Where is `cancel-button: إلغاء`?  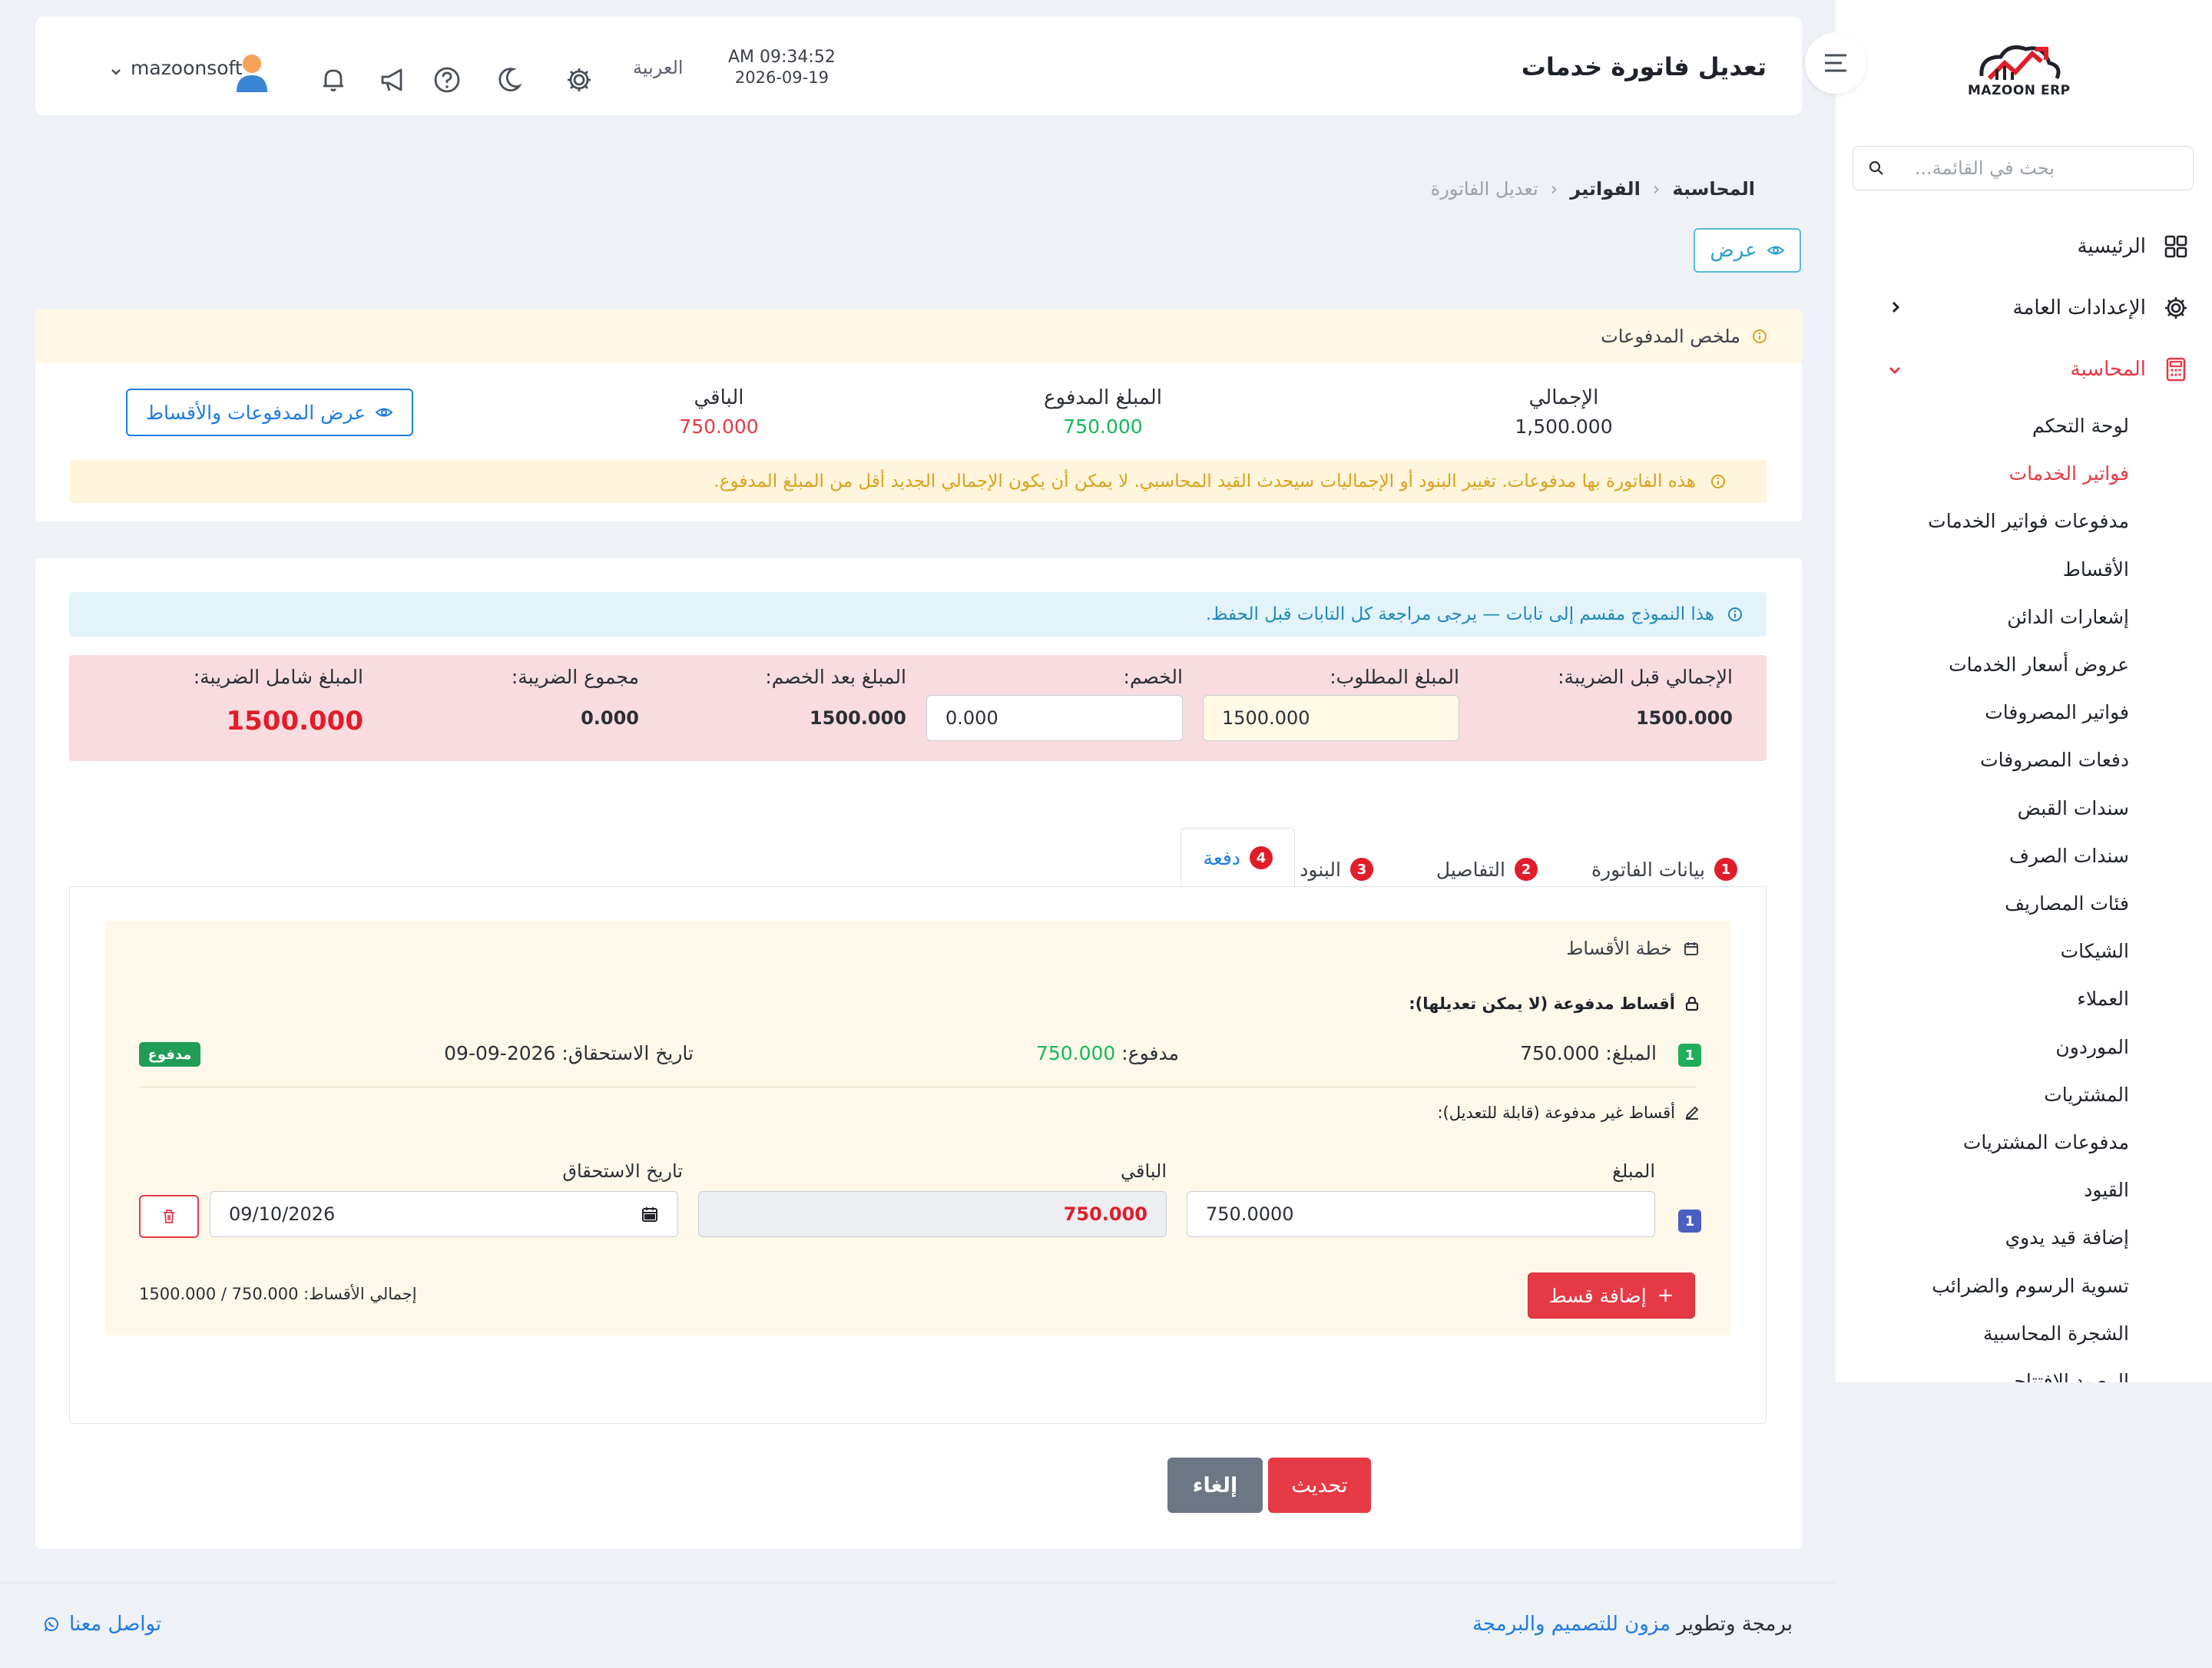
cancel-button: إلغاء is located at coordinates (1215, 1485).